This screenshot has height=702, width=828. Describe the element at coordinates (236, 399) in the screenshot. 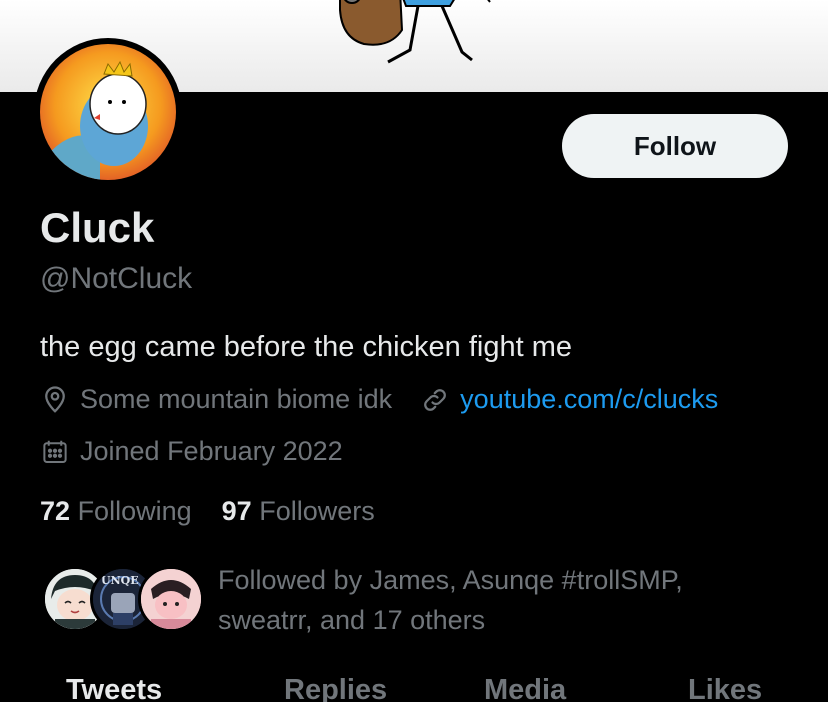

I see `profile-location: Some mountain biome idk` at that location.